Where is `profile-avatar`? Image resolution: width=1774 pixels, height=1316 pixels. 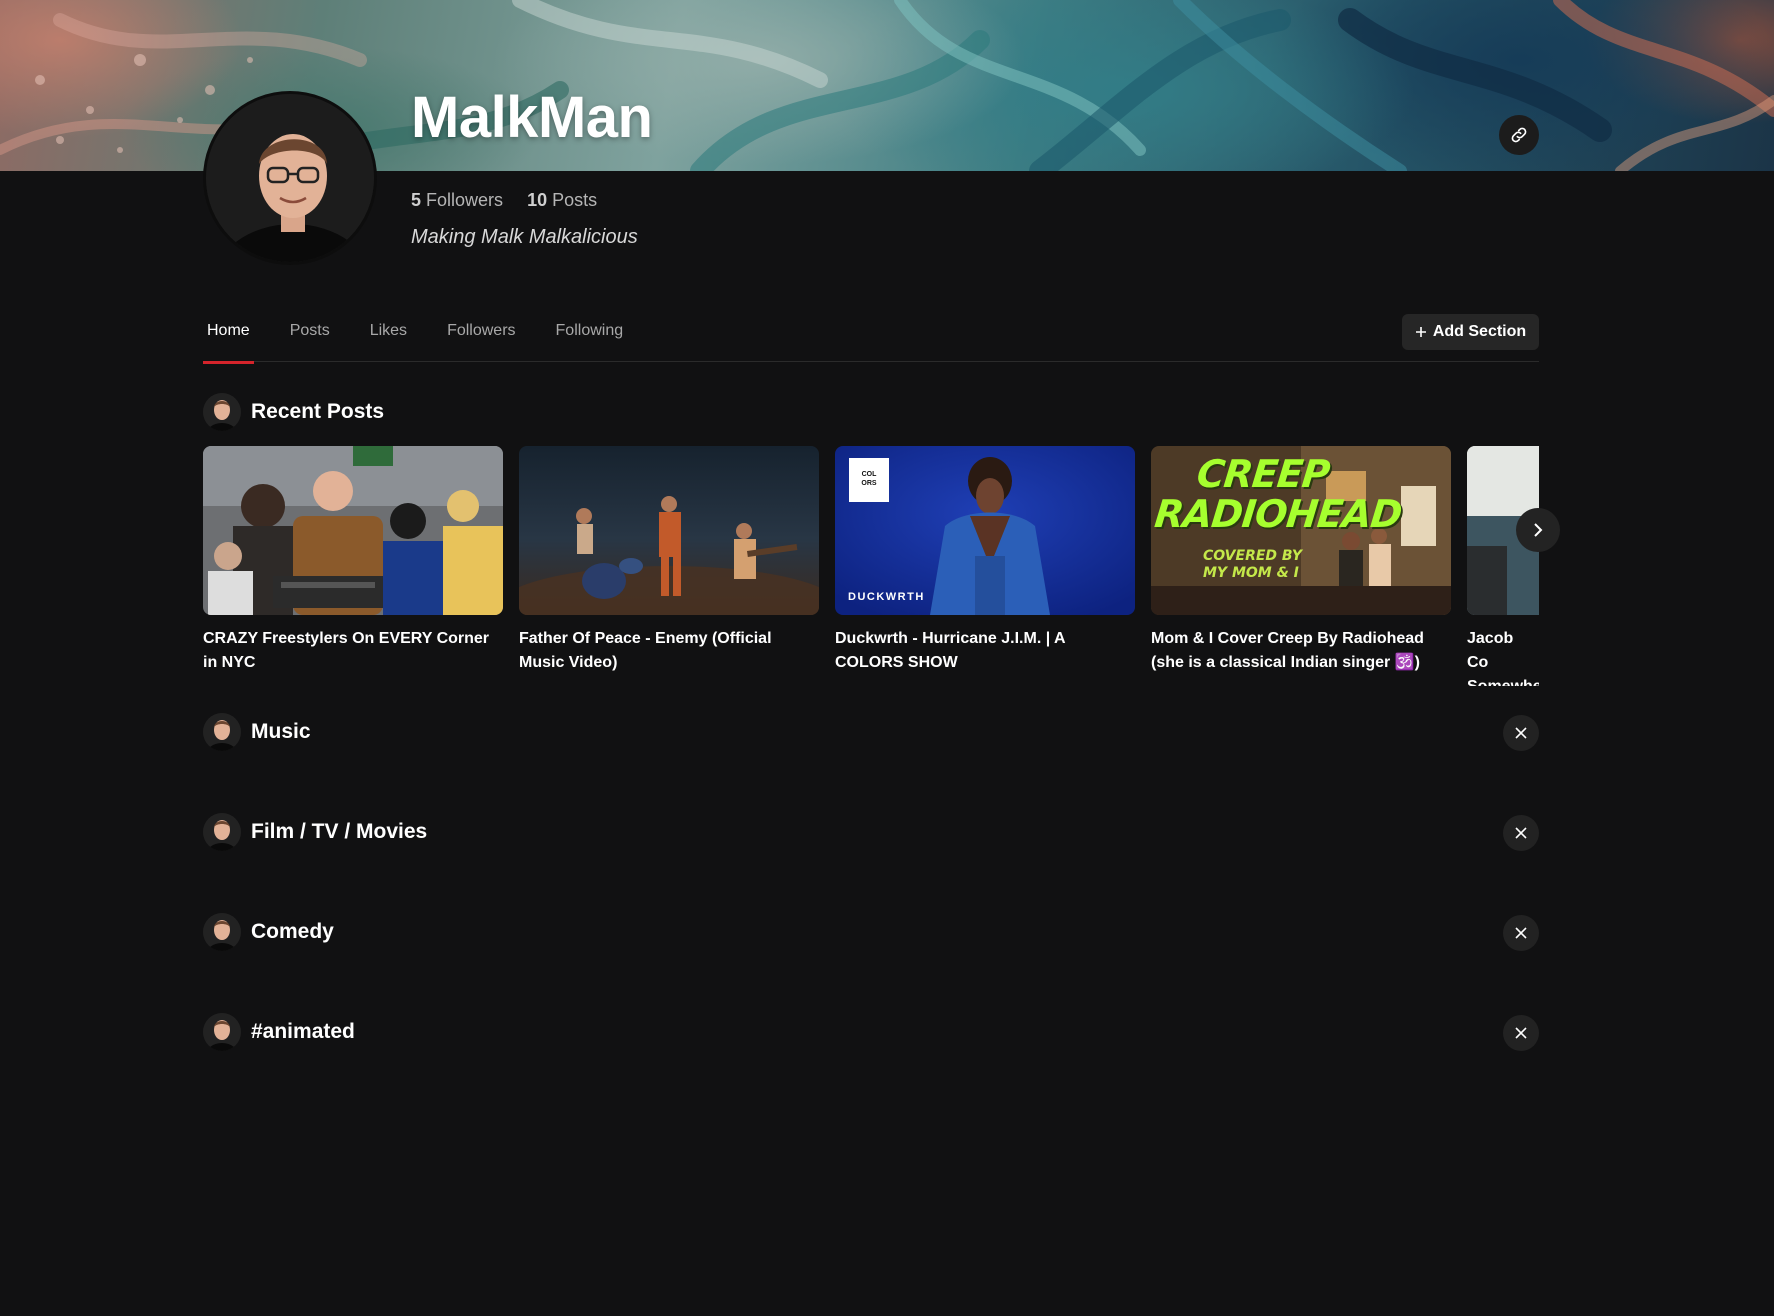
profile-avatar is located at coordinates (290, 178).